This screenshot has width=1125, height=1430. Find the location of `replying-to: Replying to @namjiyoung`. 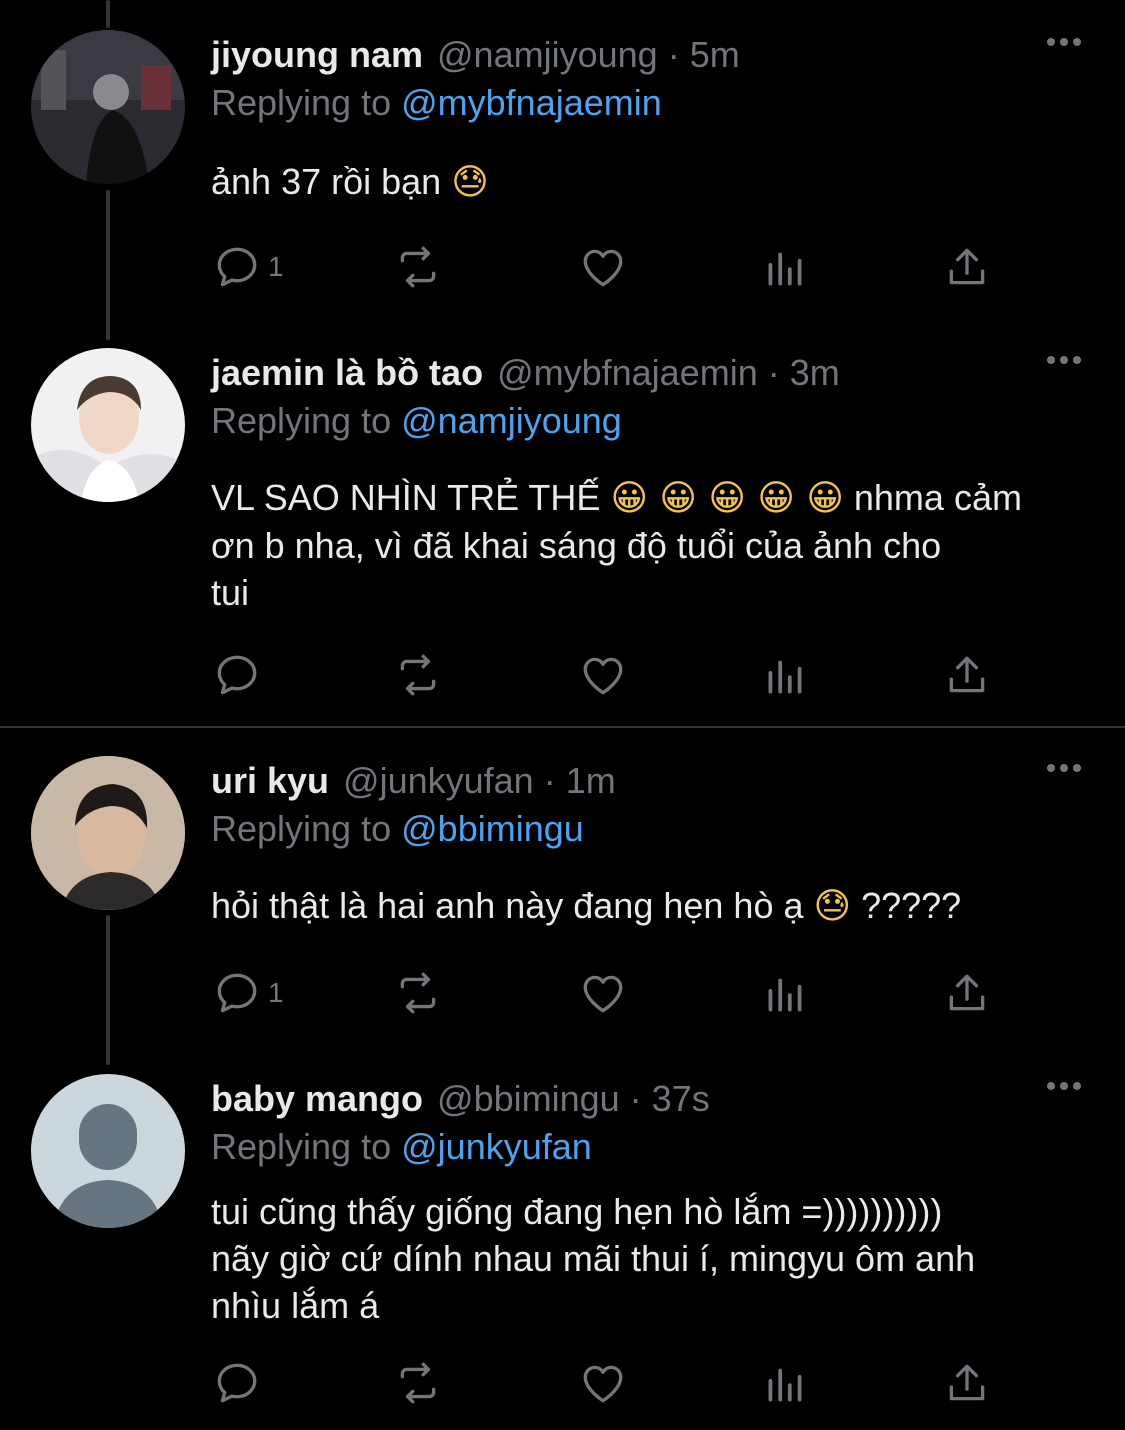

replying-to: Replying to @namjiyoung is located at coordinates (416, 421).